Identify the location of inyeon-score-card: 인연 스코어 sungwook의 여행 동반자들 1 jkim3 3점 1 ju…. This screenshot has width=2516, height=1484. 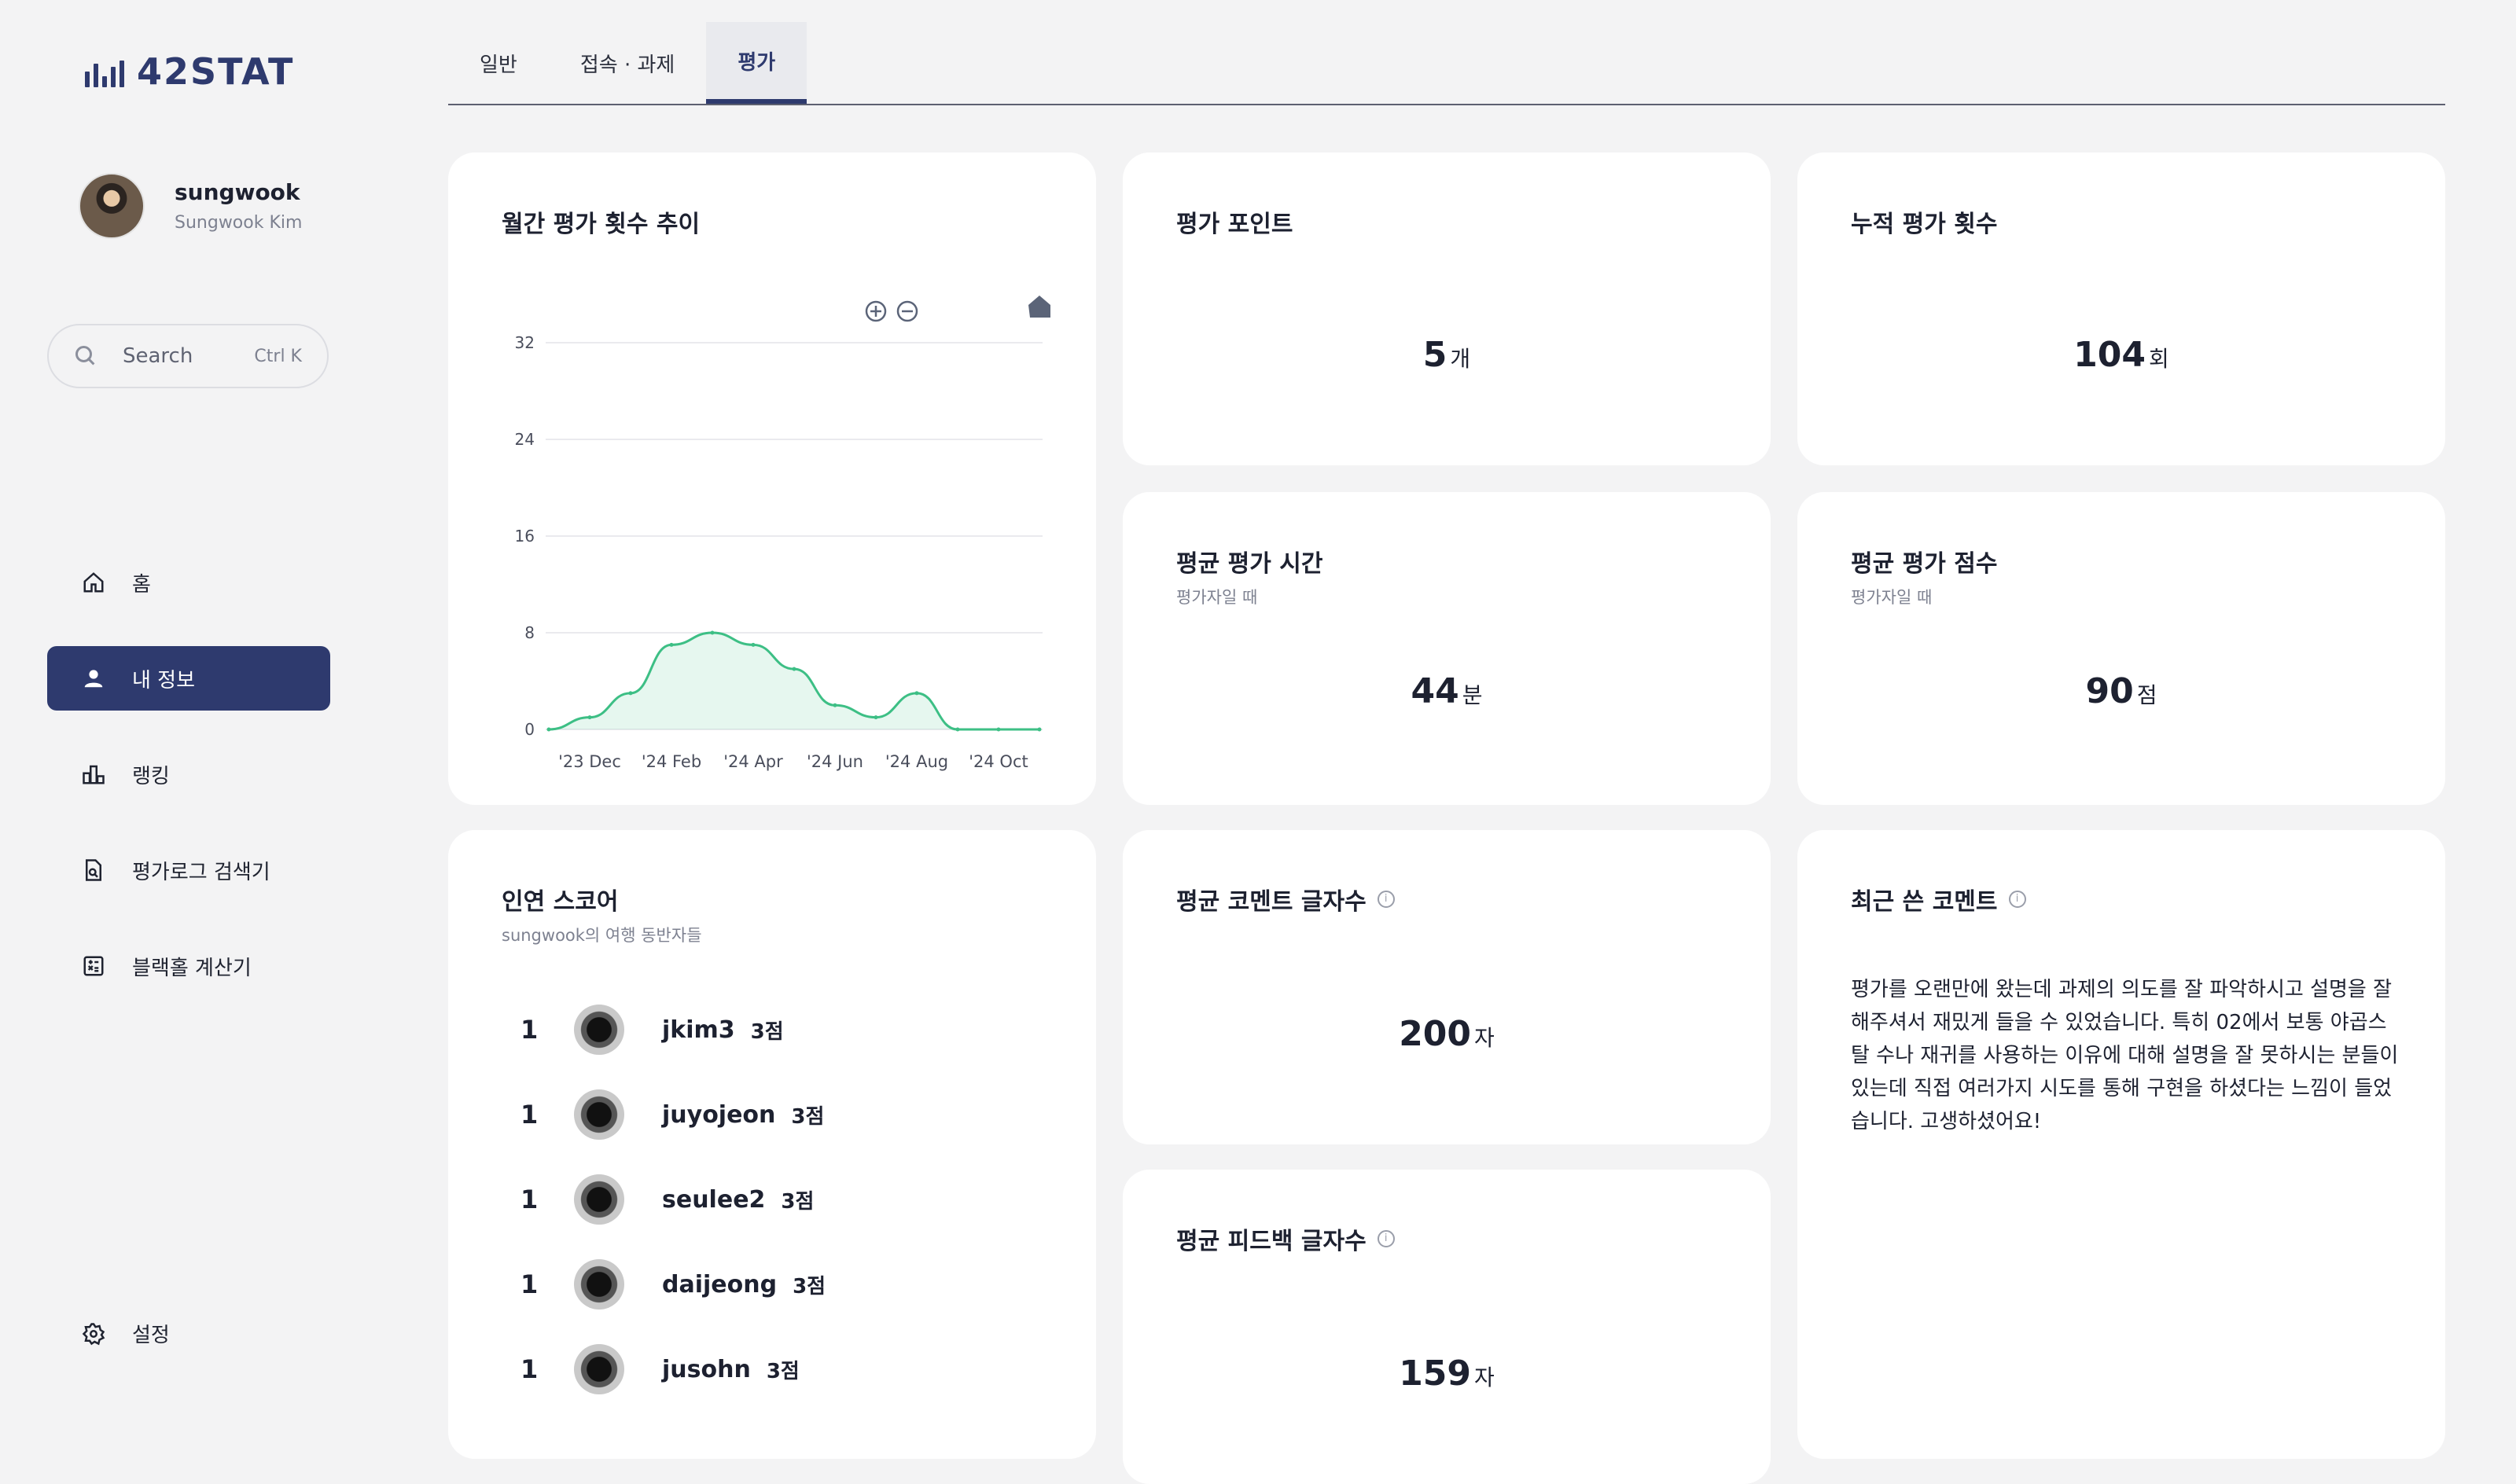
(772, 1144).